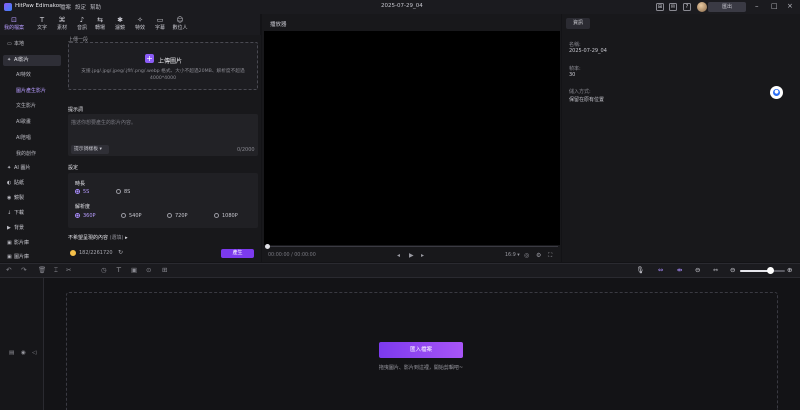  I want to click on effects-icon: ✧, so click(140, 20).